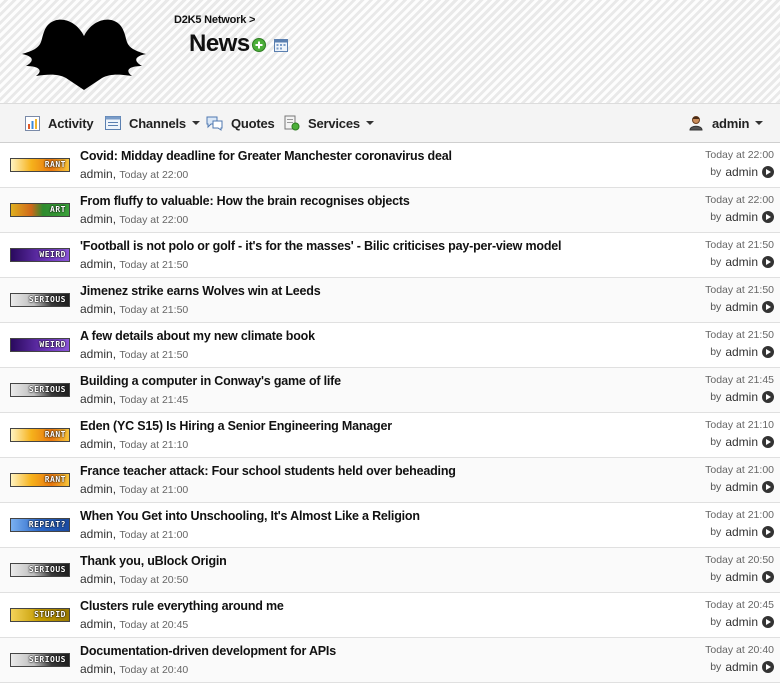  I want to click on nav-services: Services, so click(329, 123).